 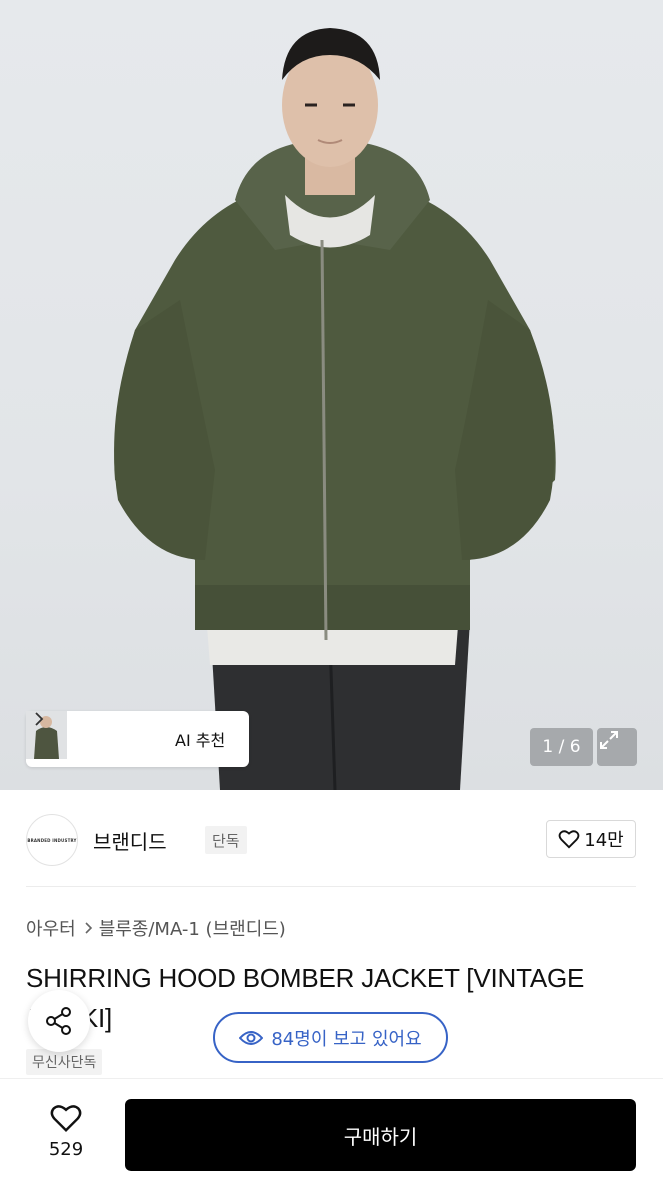 What do you see at coordinates (251, 1037) in the screenshot?
I see `eye-icon` at bounding box center [251, 1037].